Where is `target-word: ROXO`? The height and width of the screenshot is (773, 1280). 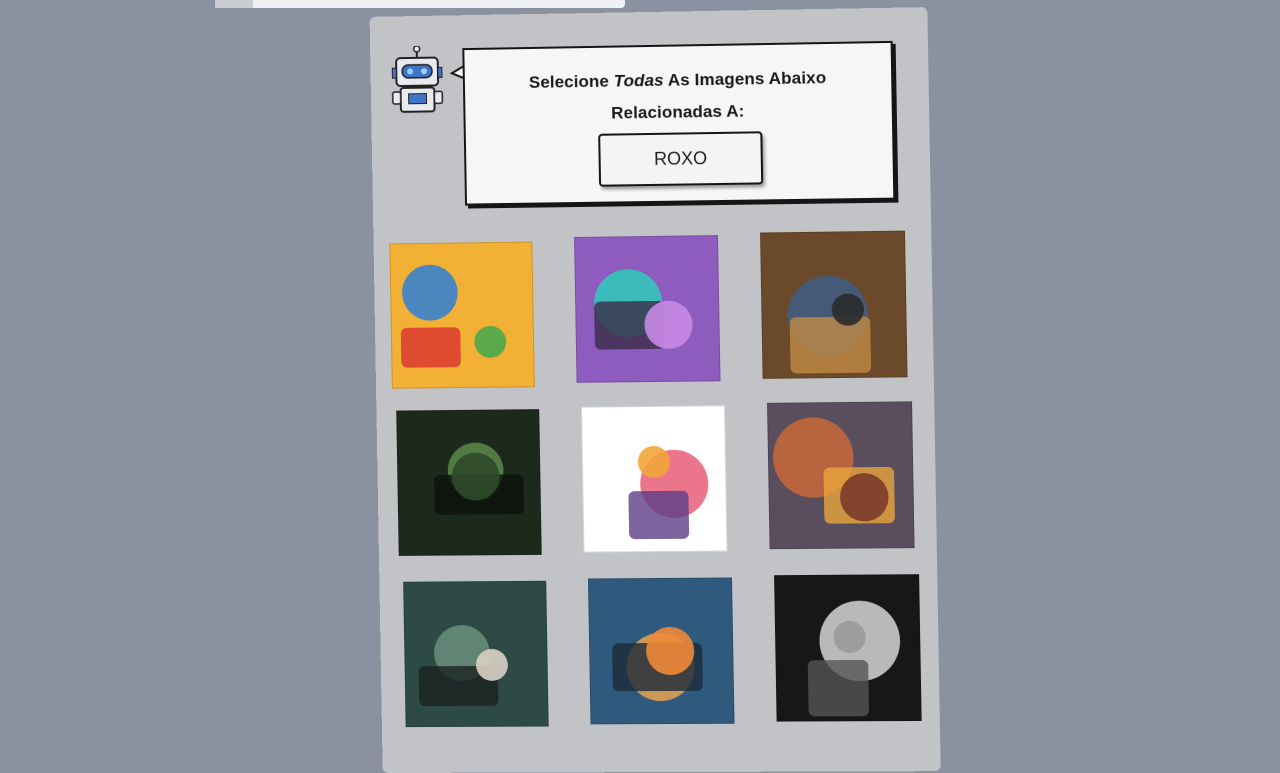
target-word: ROXO is located at coordinates (680, 159).